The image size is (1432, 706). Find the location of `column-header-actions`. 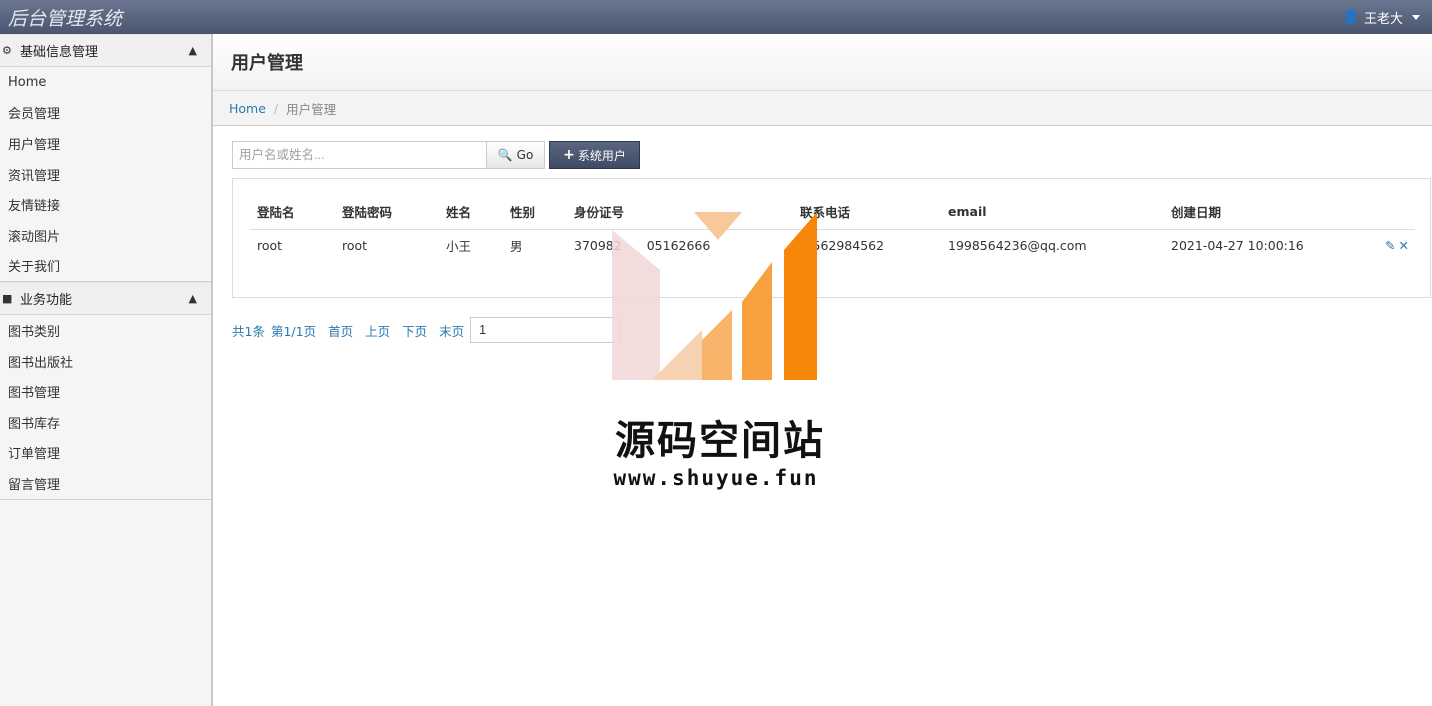

column-header-actions is located at coordinates (1389, 212).